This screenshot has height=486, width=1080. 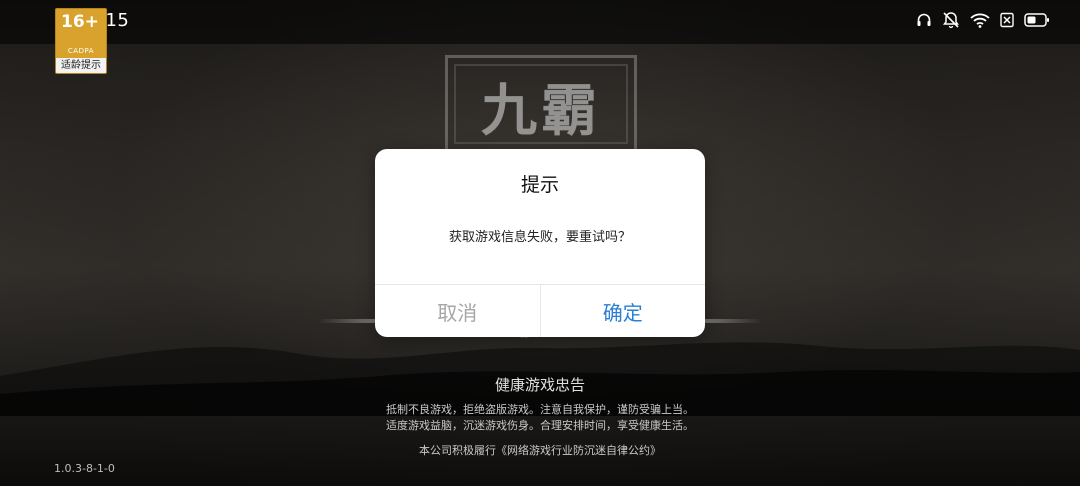 What do you see at coordinates (81, 41) in the screenshot?
I see `age-rating-badge: 16+ CADPA 适龄提示` at bounding box center [81, 41].